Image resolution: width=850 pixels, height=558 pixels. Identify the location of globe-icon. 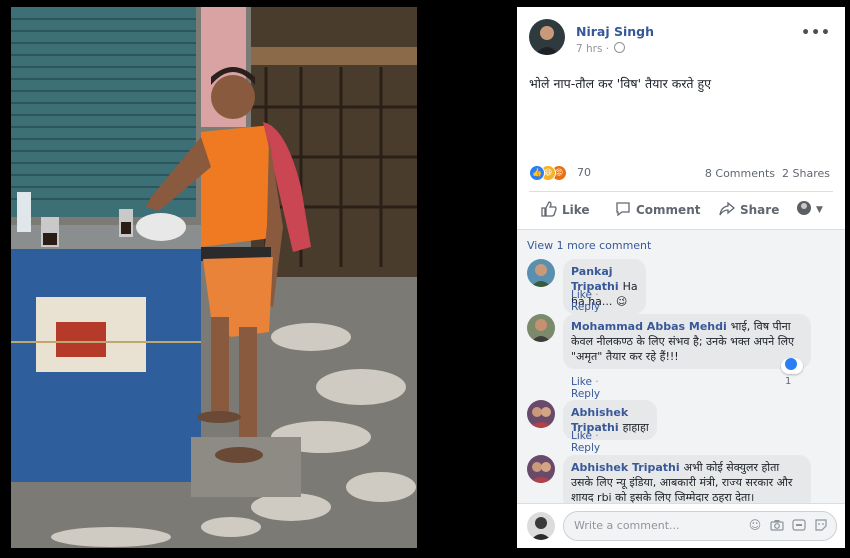
(620, 47).